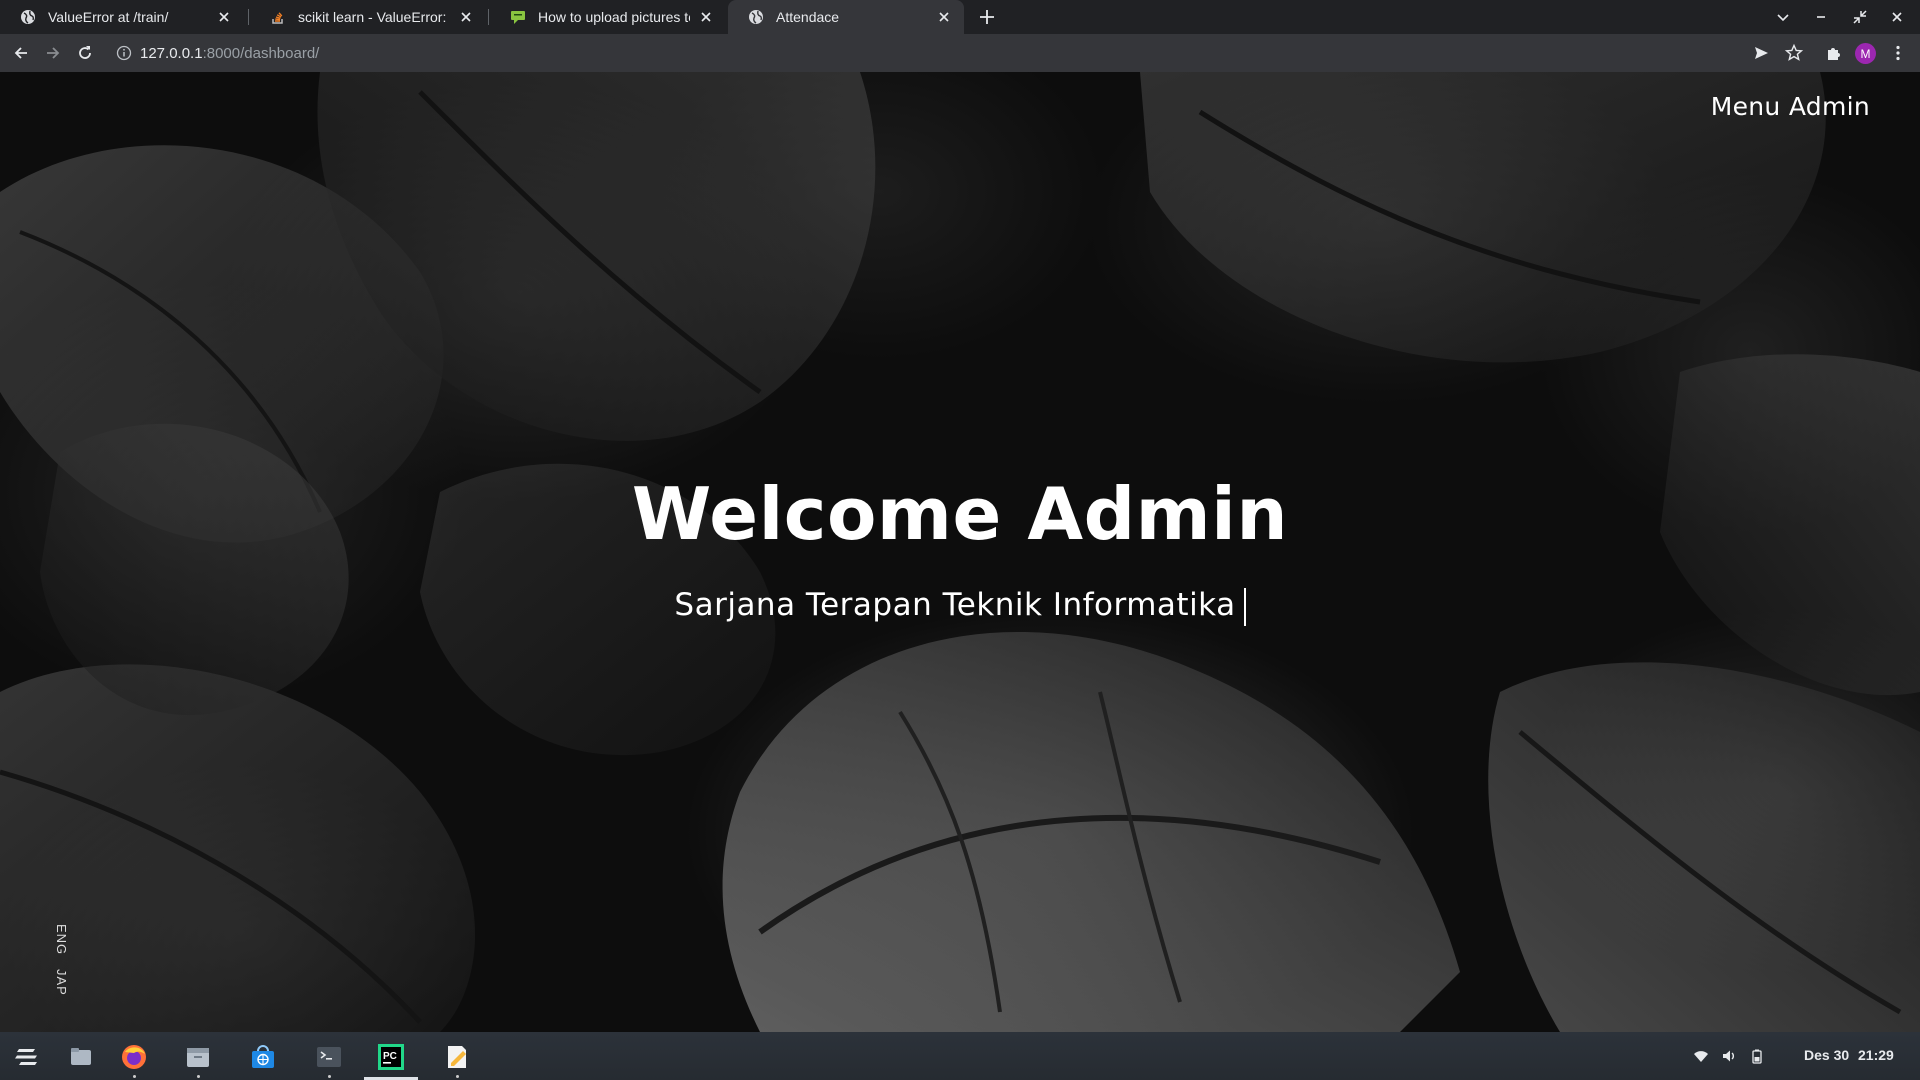 The height and width of the screenshot is (1080, 1920). Describe the element at coordinates (1790, 106) in the screenshot. I see `menu-admin-link: Menu Admin` at that location.